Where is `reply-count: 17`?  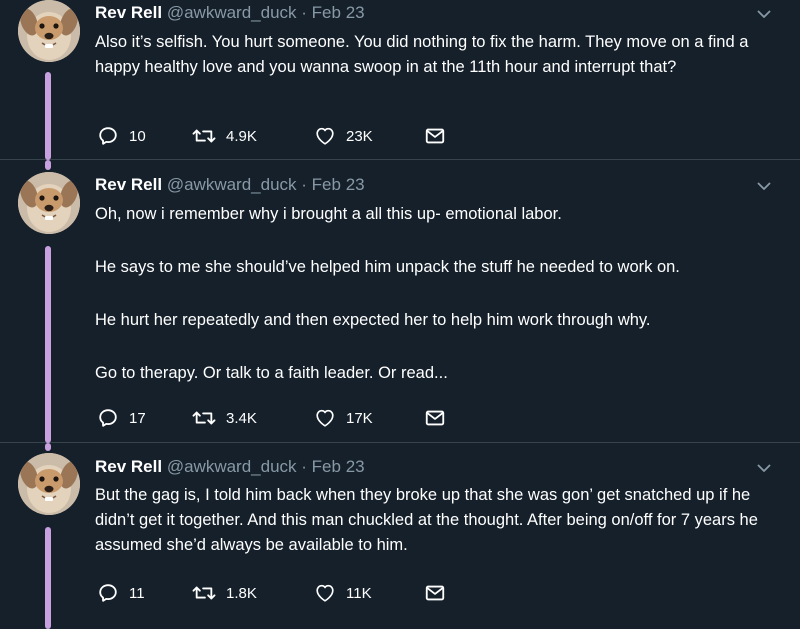
reply-count: 17 is located at coordinates (137, 418).